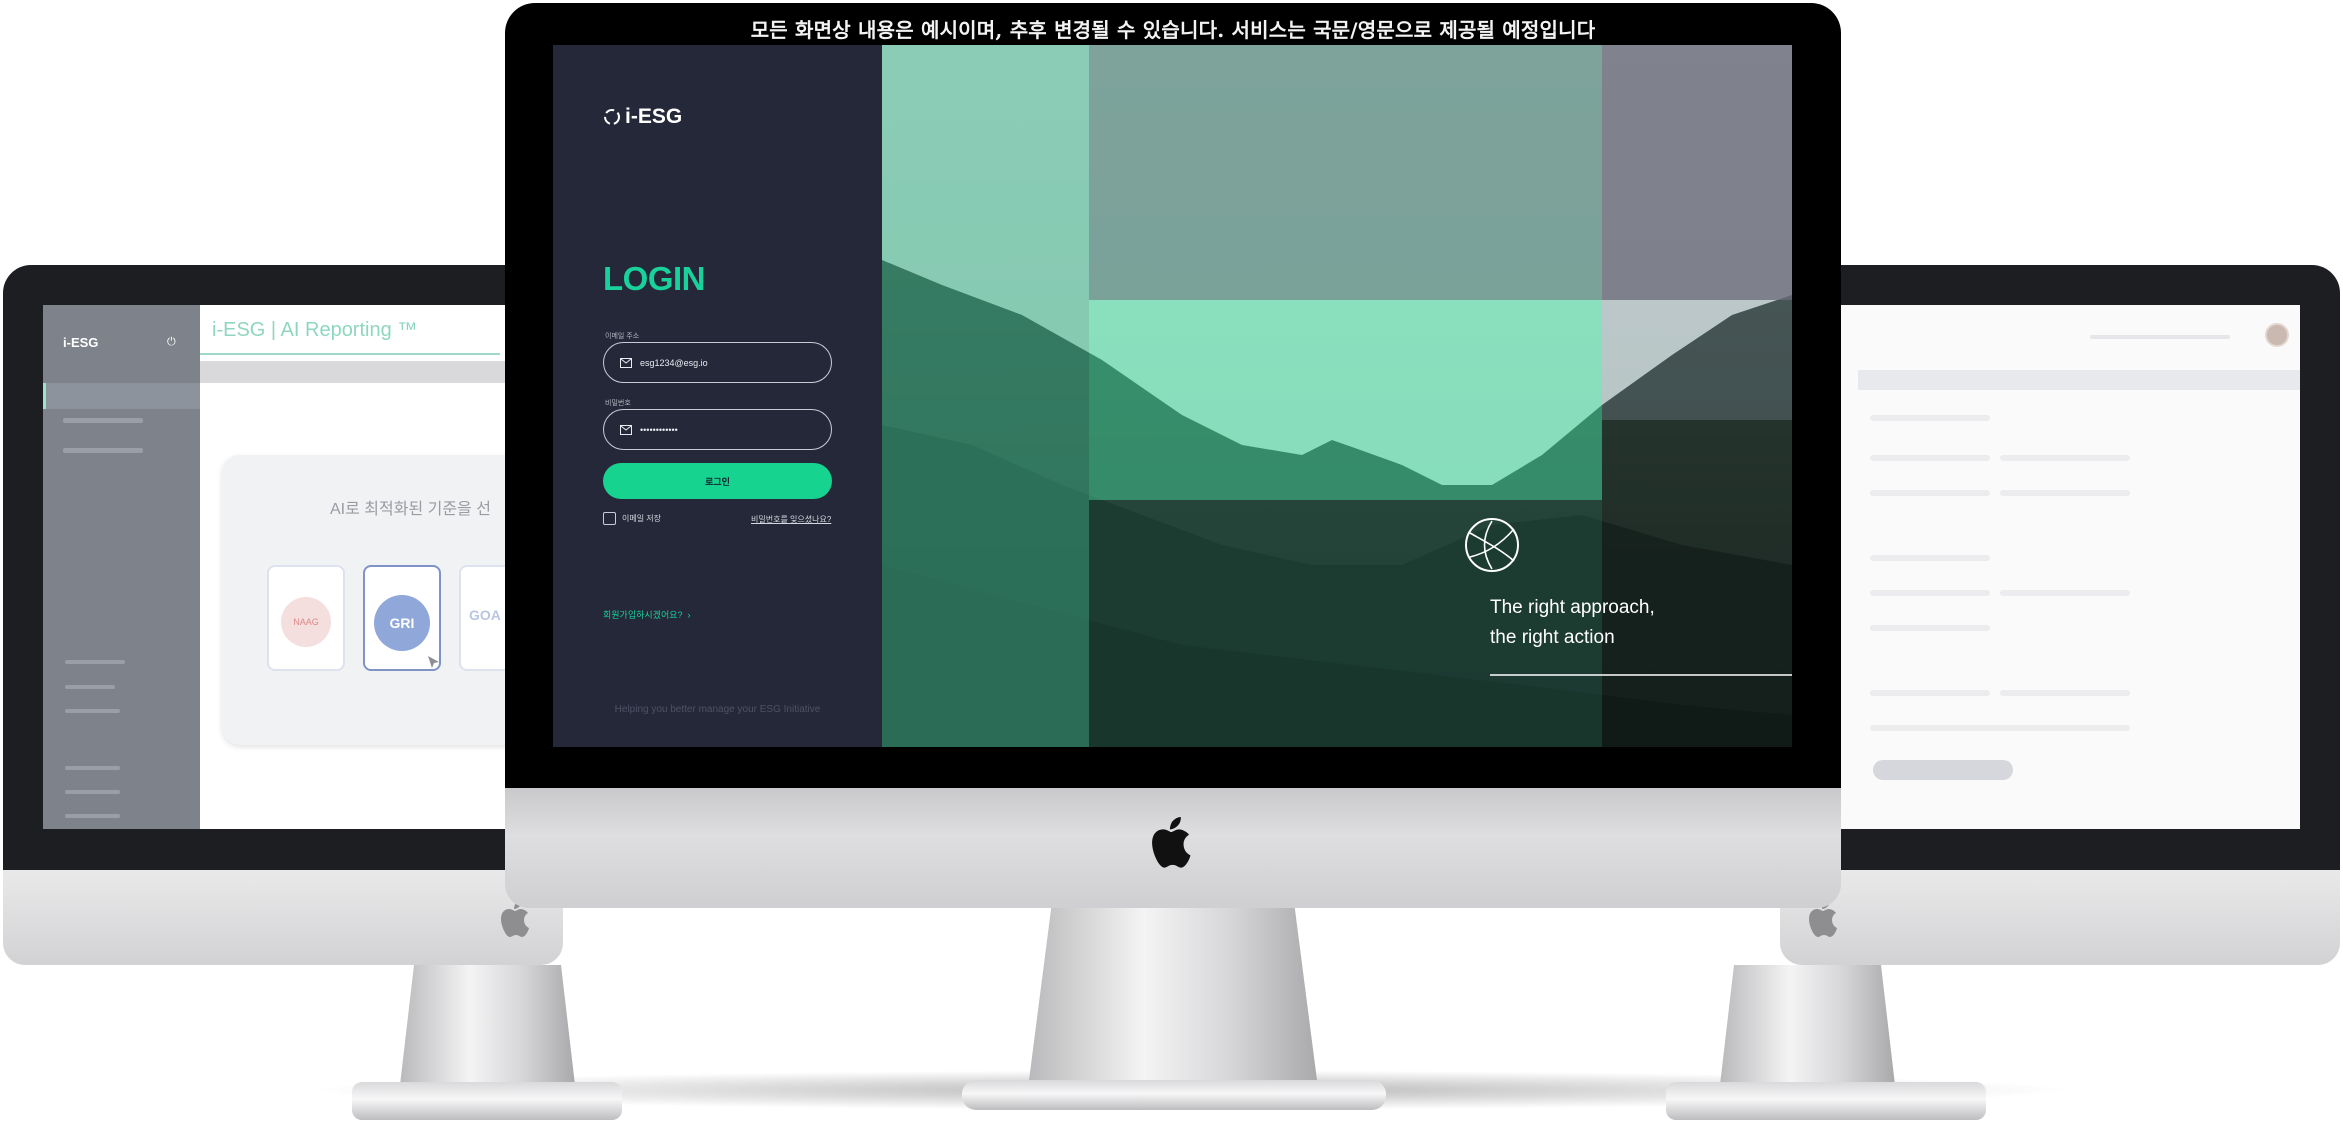  I want to click on slogan-line-1: The right approach,, so click(1572, 607).